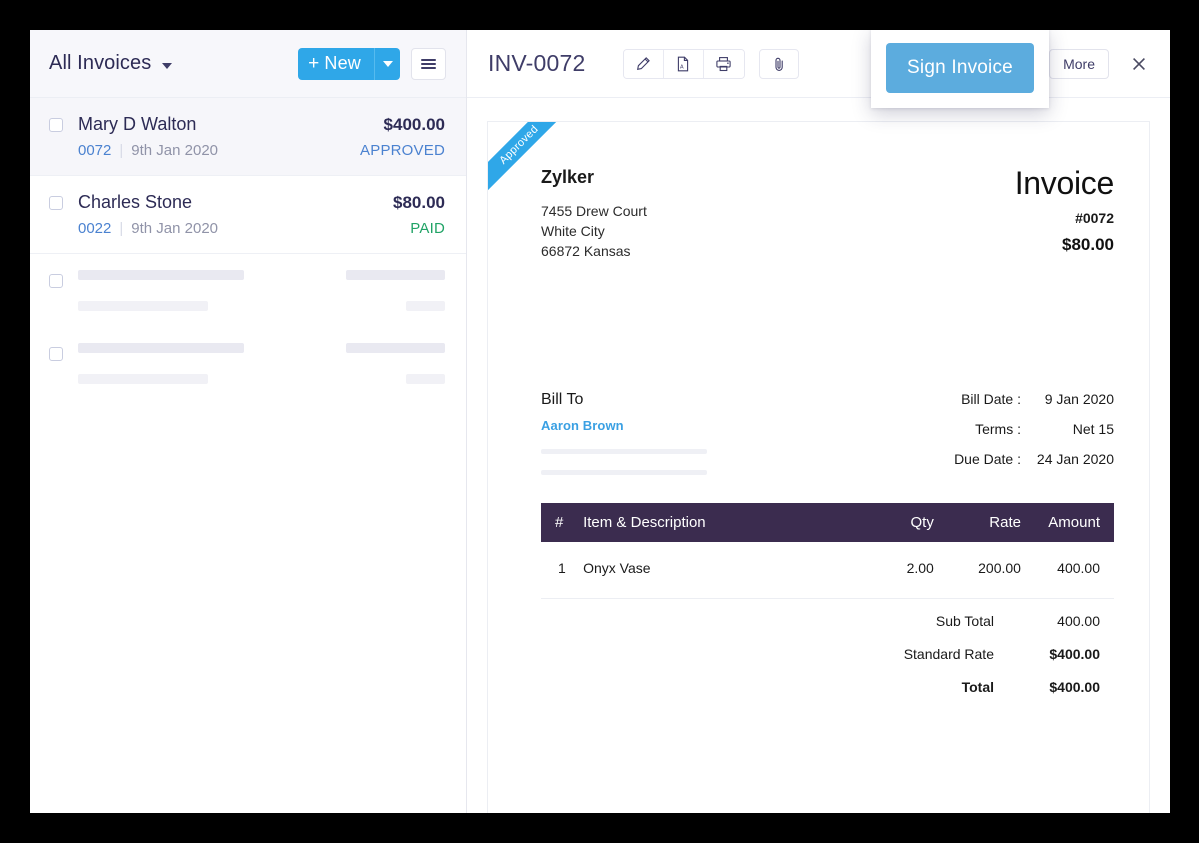  Describe the element at coordinates (977, 687) in the screenshot. I see `total-label: Total` at that location.